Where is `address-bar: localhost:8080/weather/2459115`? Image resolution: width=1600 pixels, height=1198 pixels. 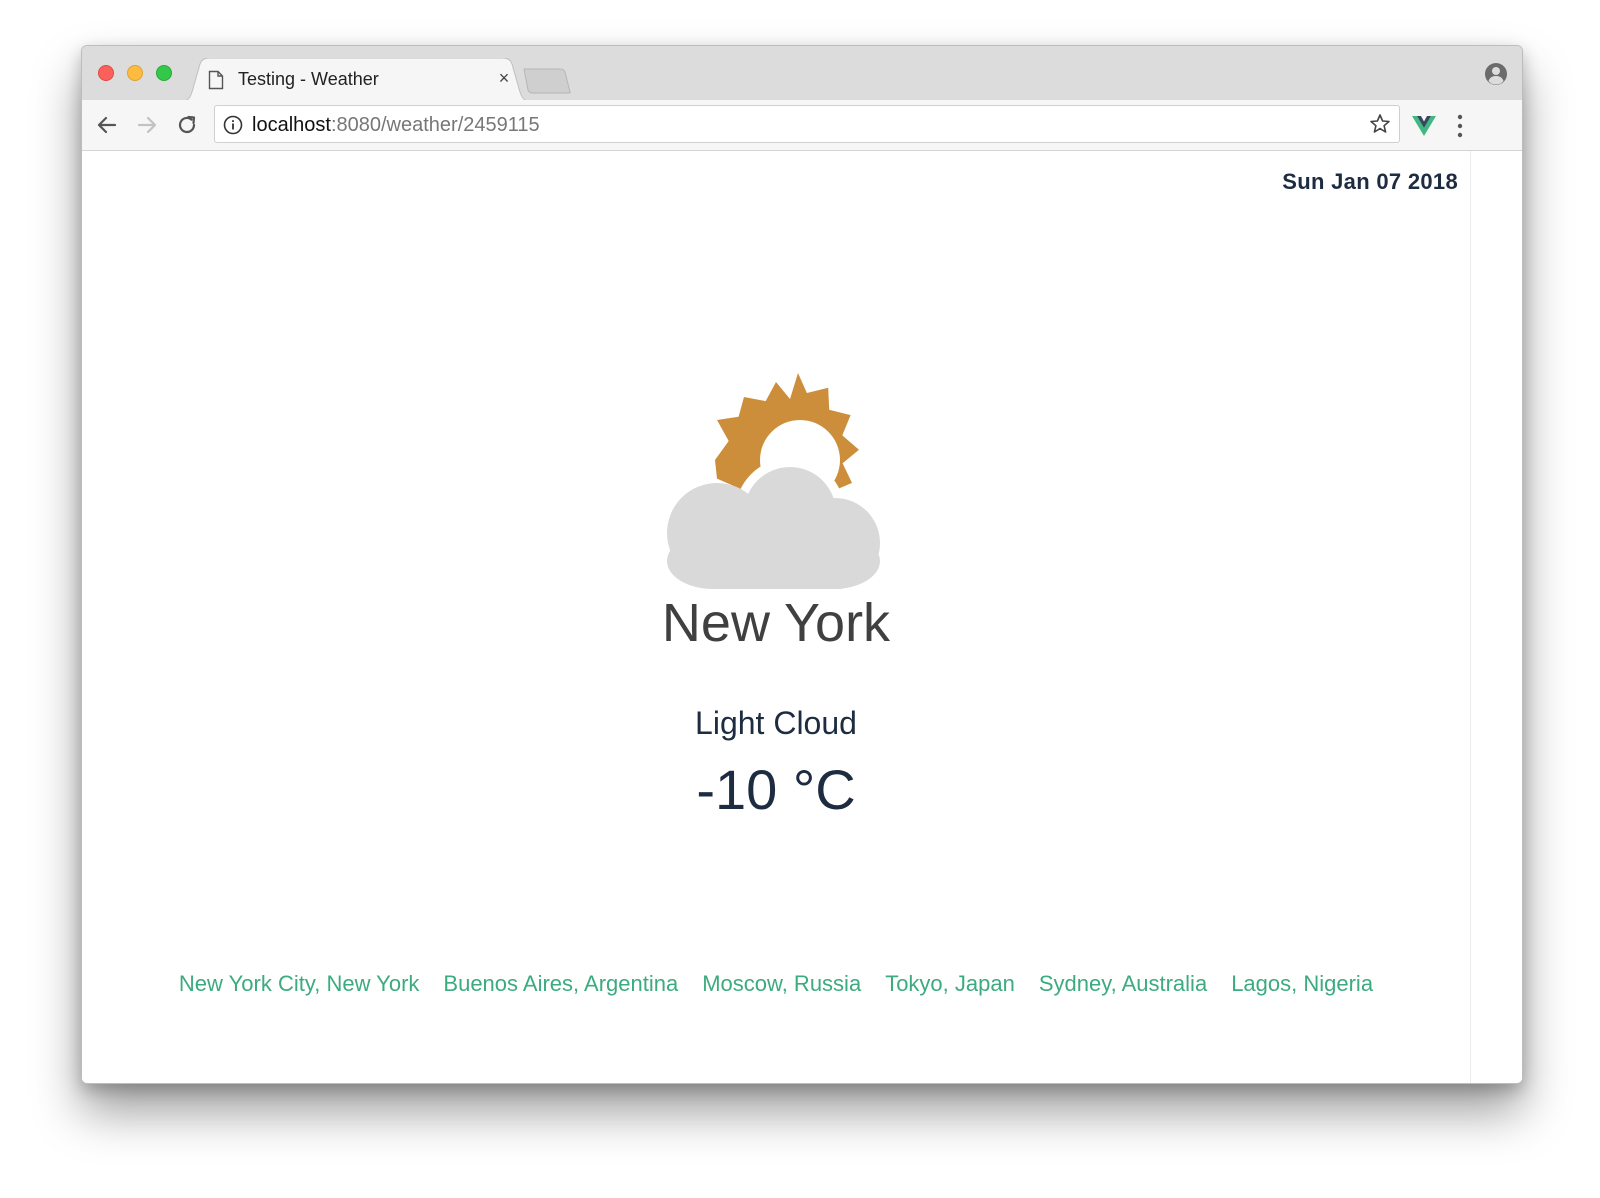 address-bar: localhost:8080/weather/2459115 is located at coordinates (807, 124).